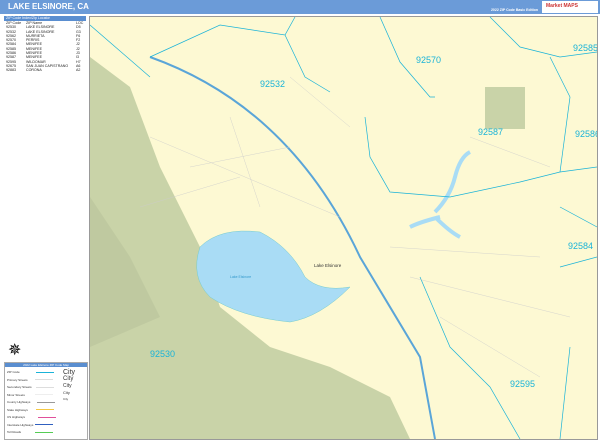  Describe the element at coordinates (30, 395) in the screenshot. I see `legend-item: Minor Streets` at that location.